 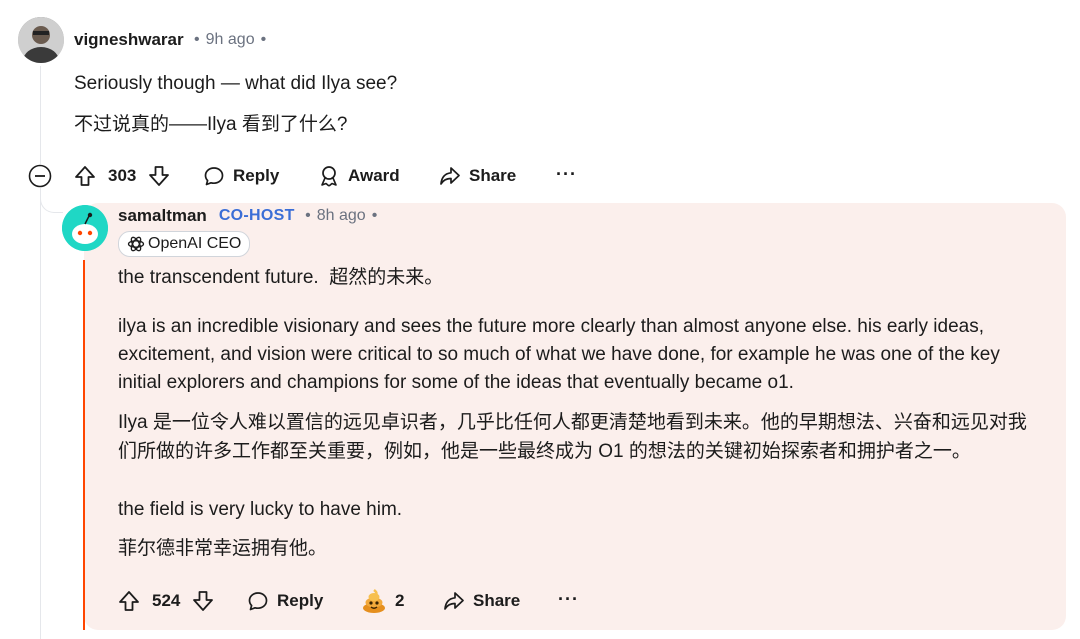 I want to click on reply-username: samaltman, so click(x=162, y=216).